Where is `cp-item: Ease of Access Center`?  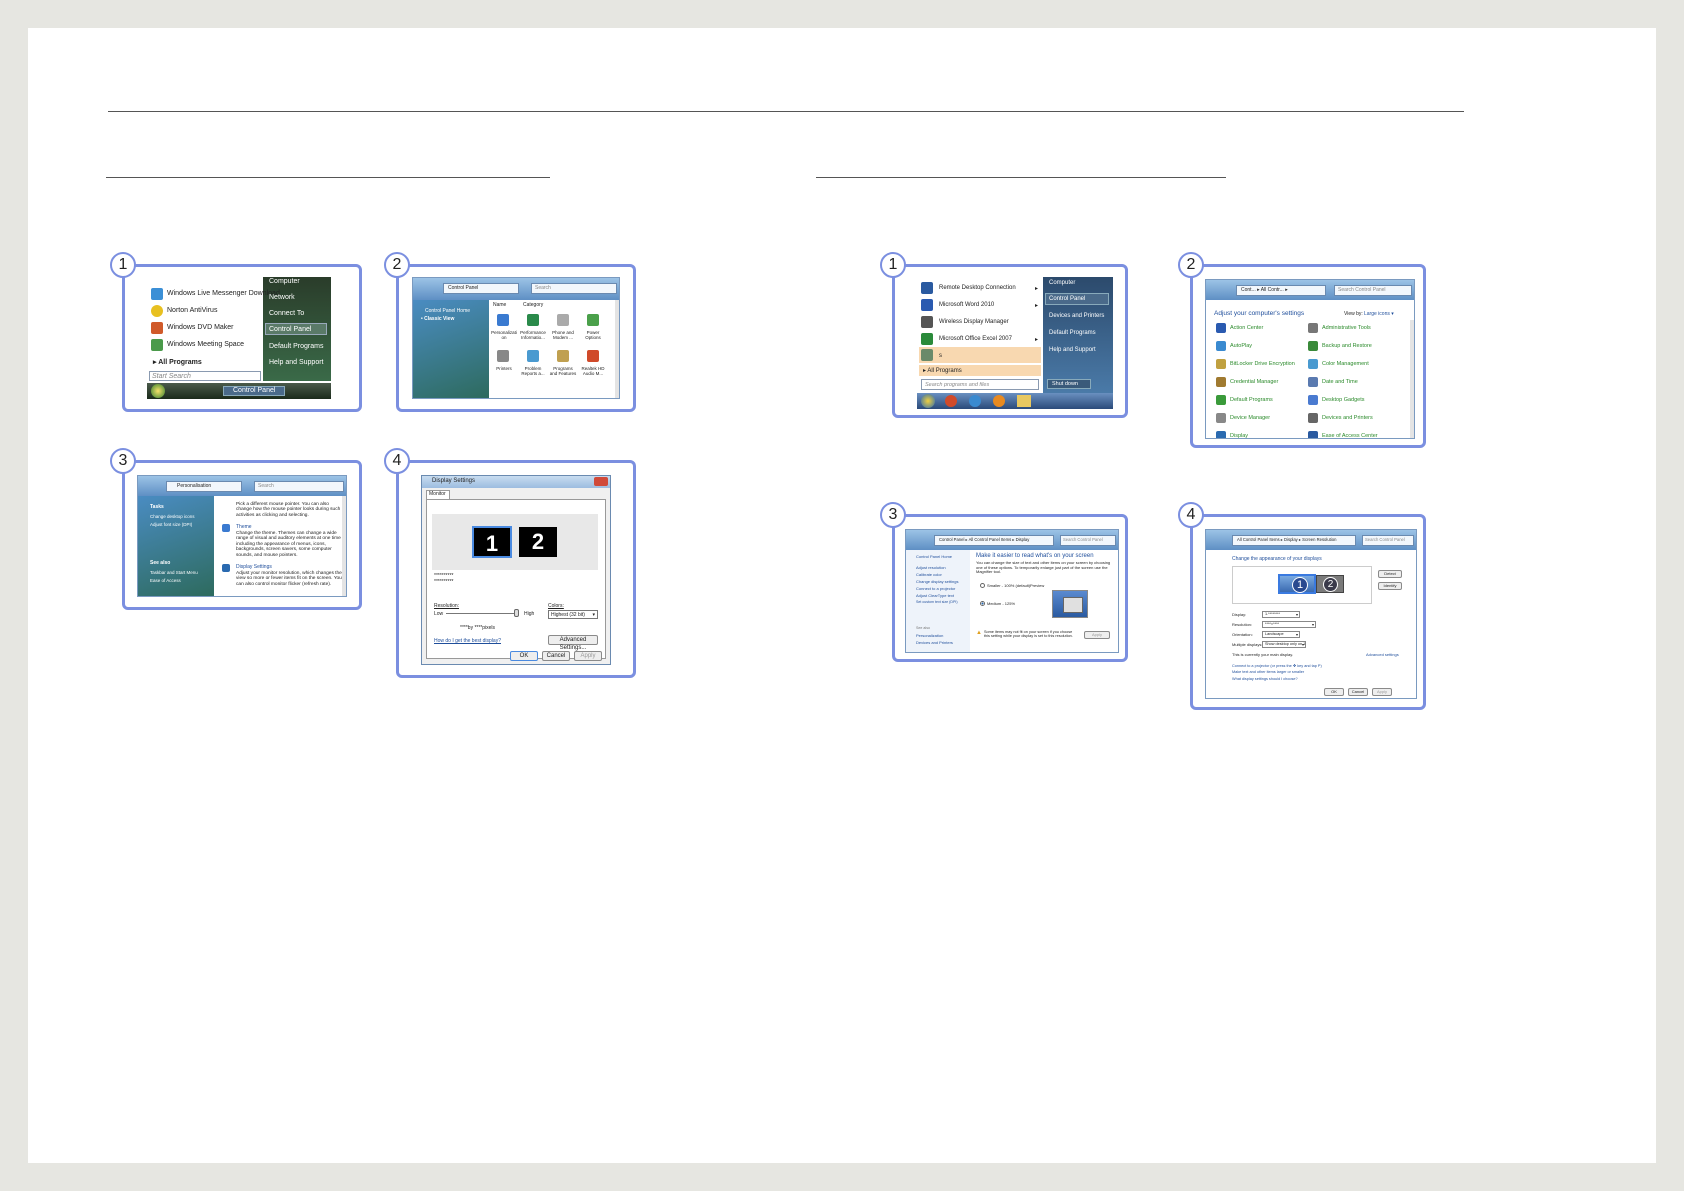
cp-item: Ease of Access Center is located at coordinates (1350, 435).